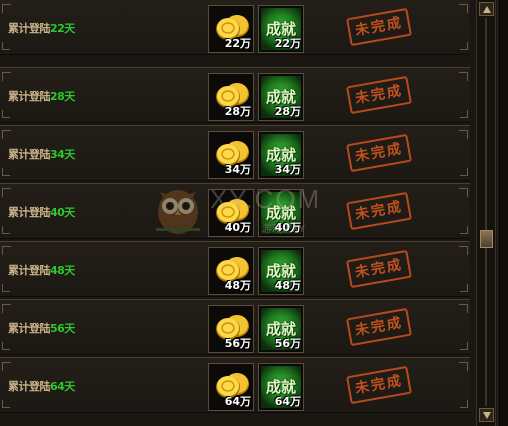 The image size is (508, 426). I want to click on achievement-amount: 34万, so click(287, 169).